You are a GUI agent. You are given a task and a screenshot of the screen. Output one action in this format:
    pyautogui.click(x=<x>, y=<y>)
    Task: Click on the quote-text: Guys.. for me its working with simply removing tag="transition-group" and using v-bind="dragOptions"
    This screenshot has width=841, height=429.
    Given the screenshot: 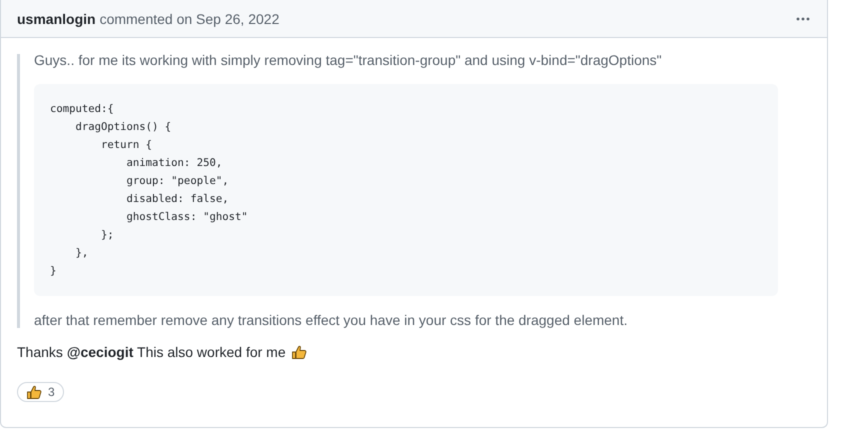 What is the action you would take?
    pyautogui.click(x=348, y=60)
    